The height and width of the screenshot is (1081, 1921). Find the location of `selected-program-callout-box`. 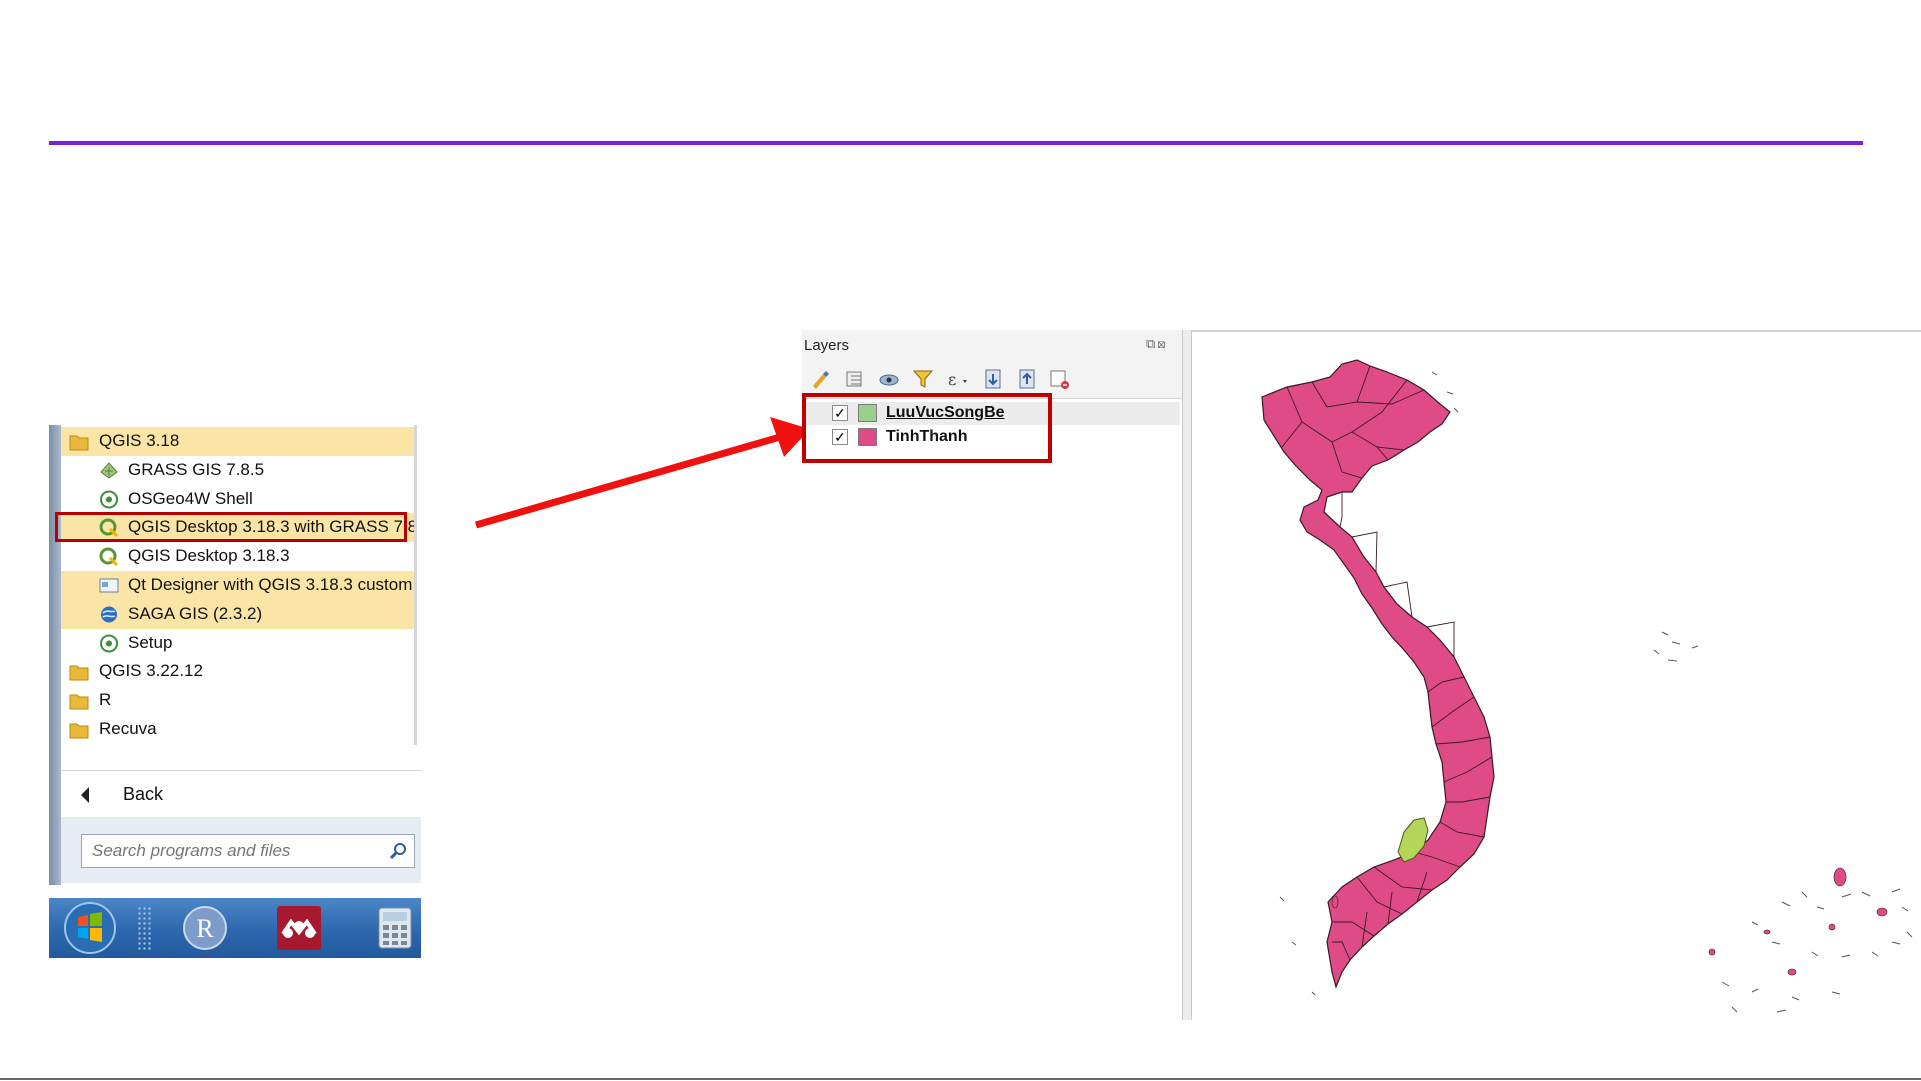

selected-program-callout-box is located at coordinates (231, 527).